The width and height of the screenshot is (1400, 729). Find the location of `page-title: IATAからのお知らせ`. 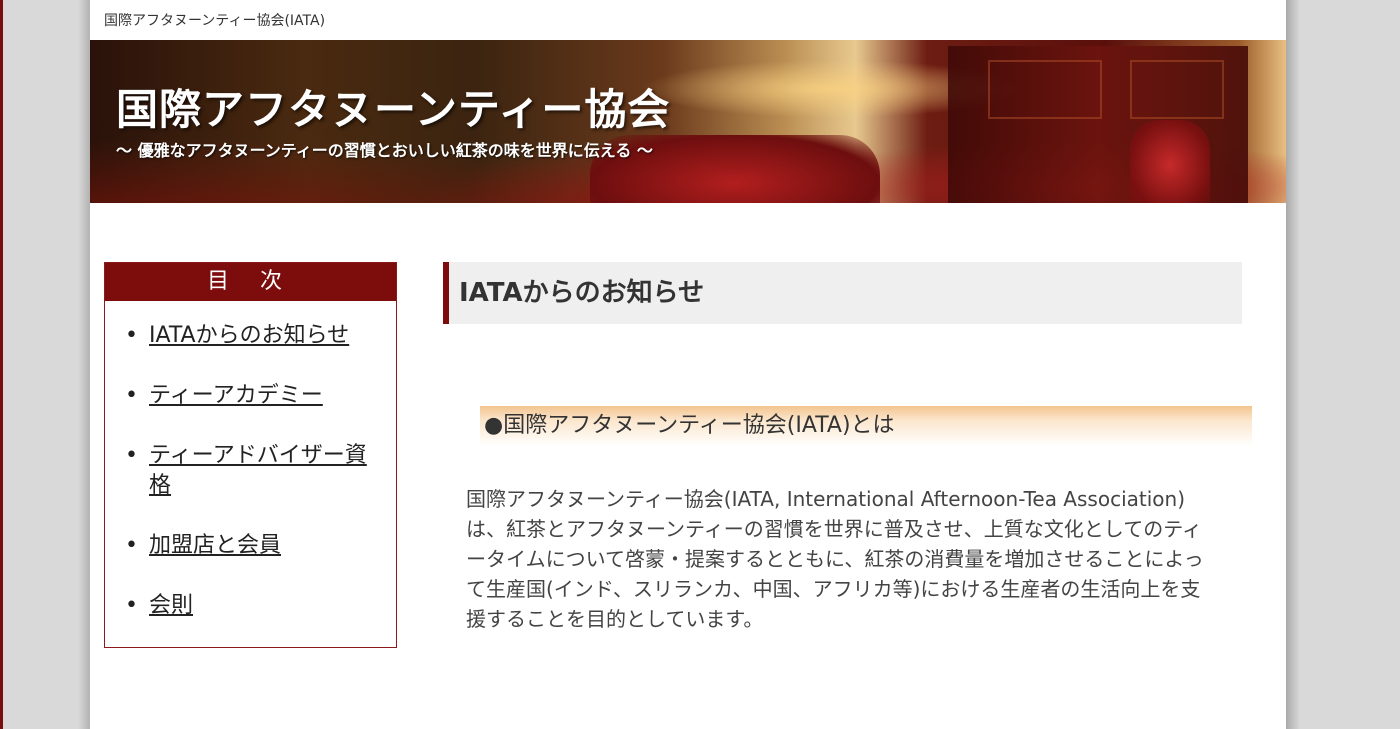

page-title: IATAからのお知らせ is located at coordinates (842, 293).